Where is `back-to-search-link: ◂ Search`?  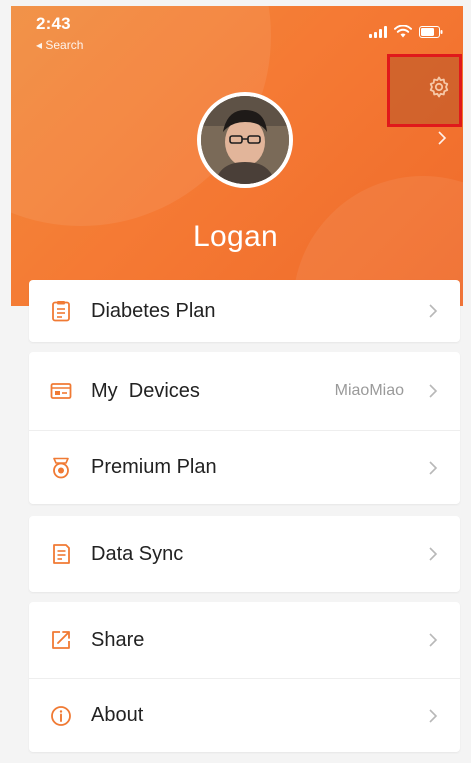
back-to-search-link: ◂ Search is located at coordinates (59, 45).